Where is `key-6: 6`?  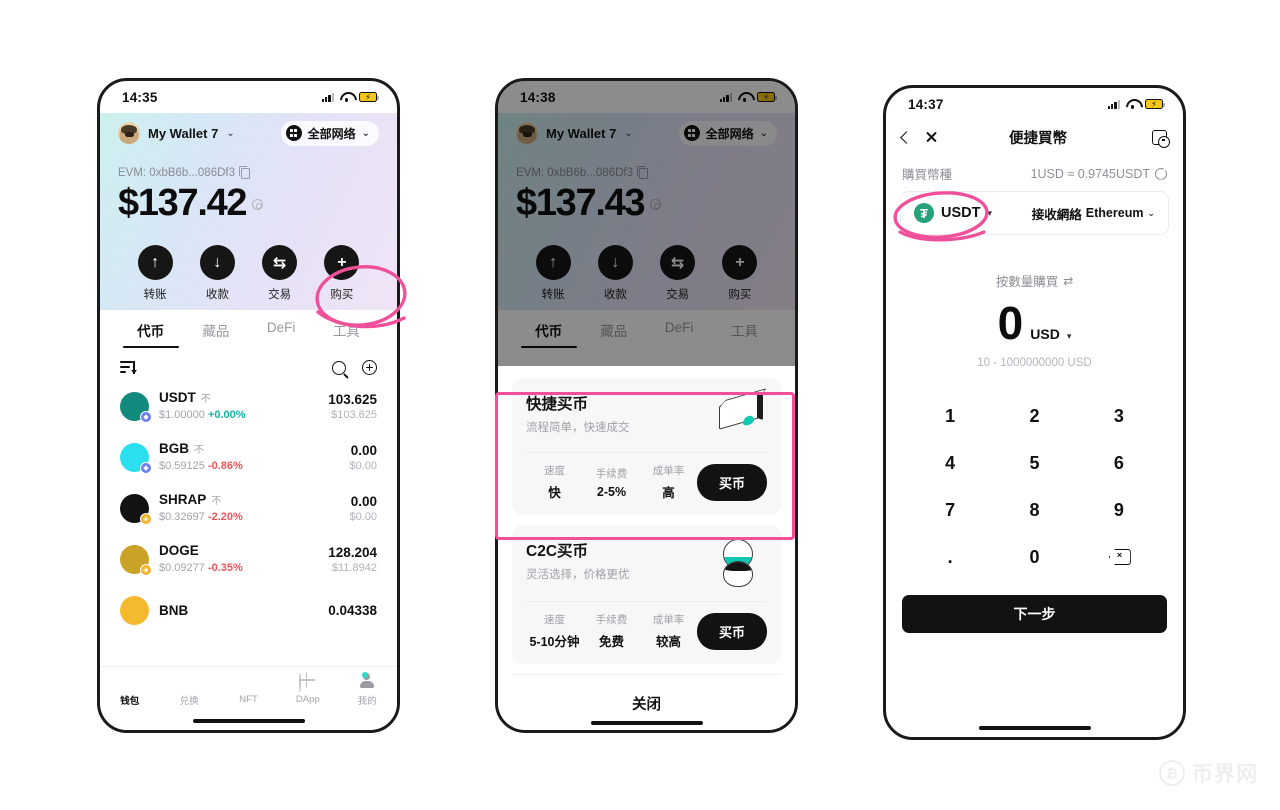 key-6: 6 is located at coordinates (1119, 463).